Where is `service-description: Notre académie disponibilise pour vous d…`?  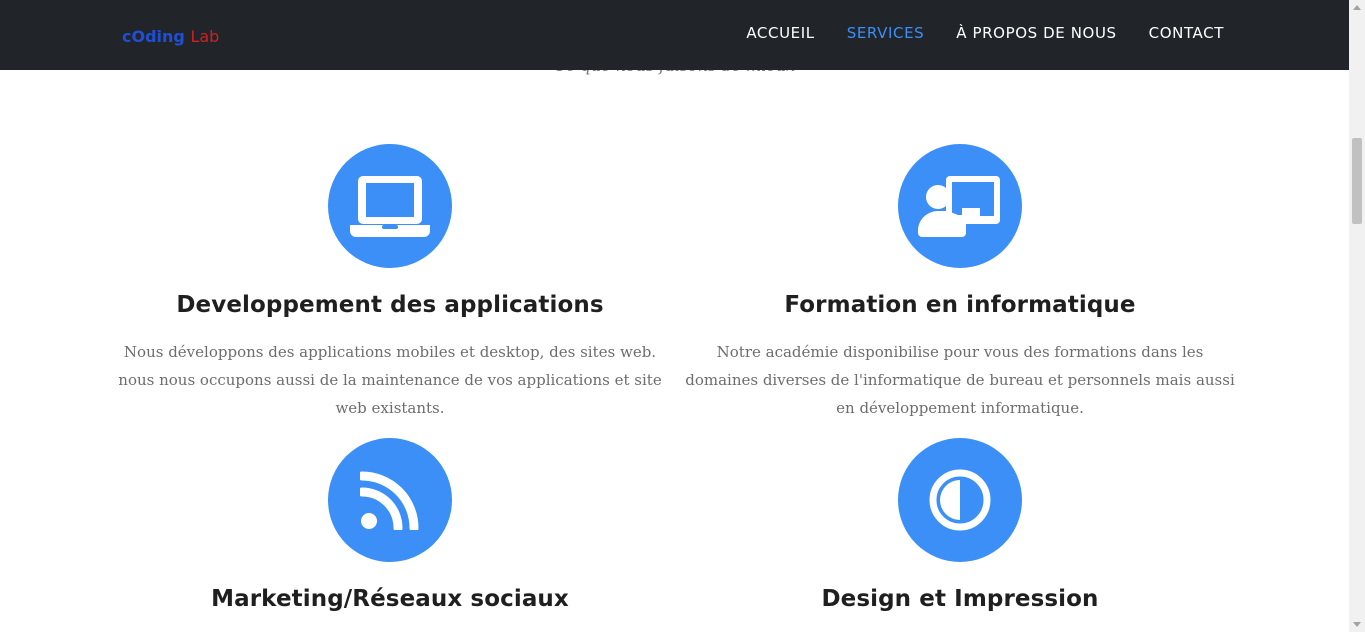 service-description: Notre académie disponibilise pour vous d… is located at coordinates (960, 380).